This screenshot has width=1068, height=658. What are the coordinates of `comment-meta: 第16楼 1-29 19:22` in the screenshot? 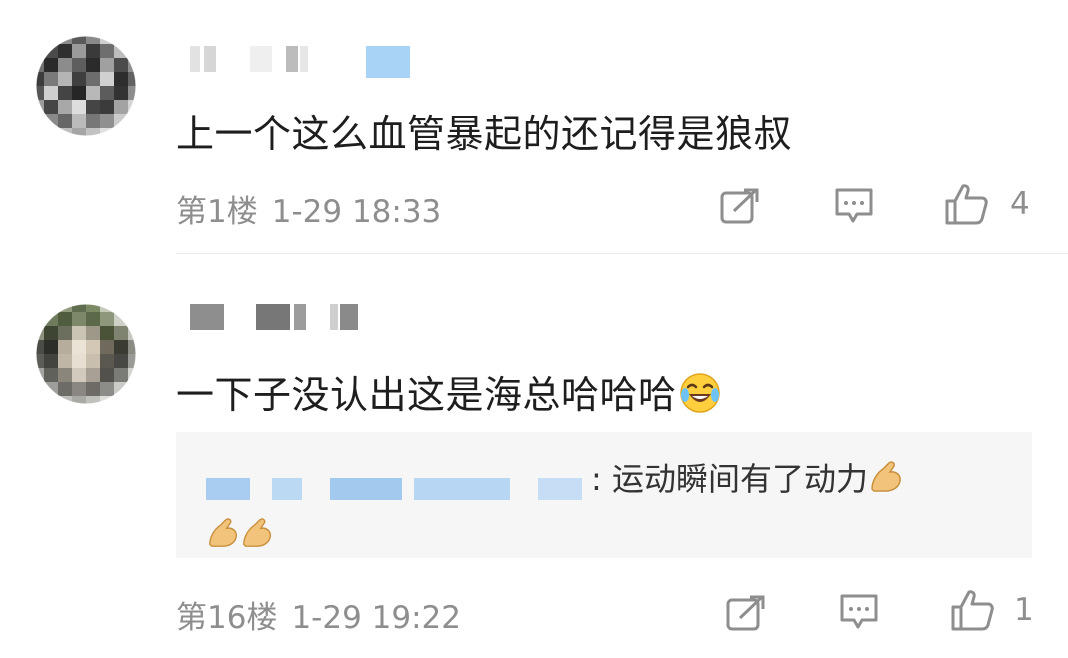 It's located at (318, 614).